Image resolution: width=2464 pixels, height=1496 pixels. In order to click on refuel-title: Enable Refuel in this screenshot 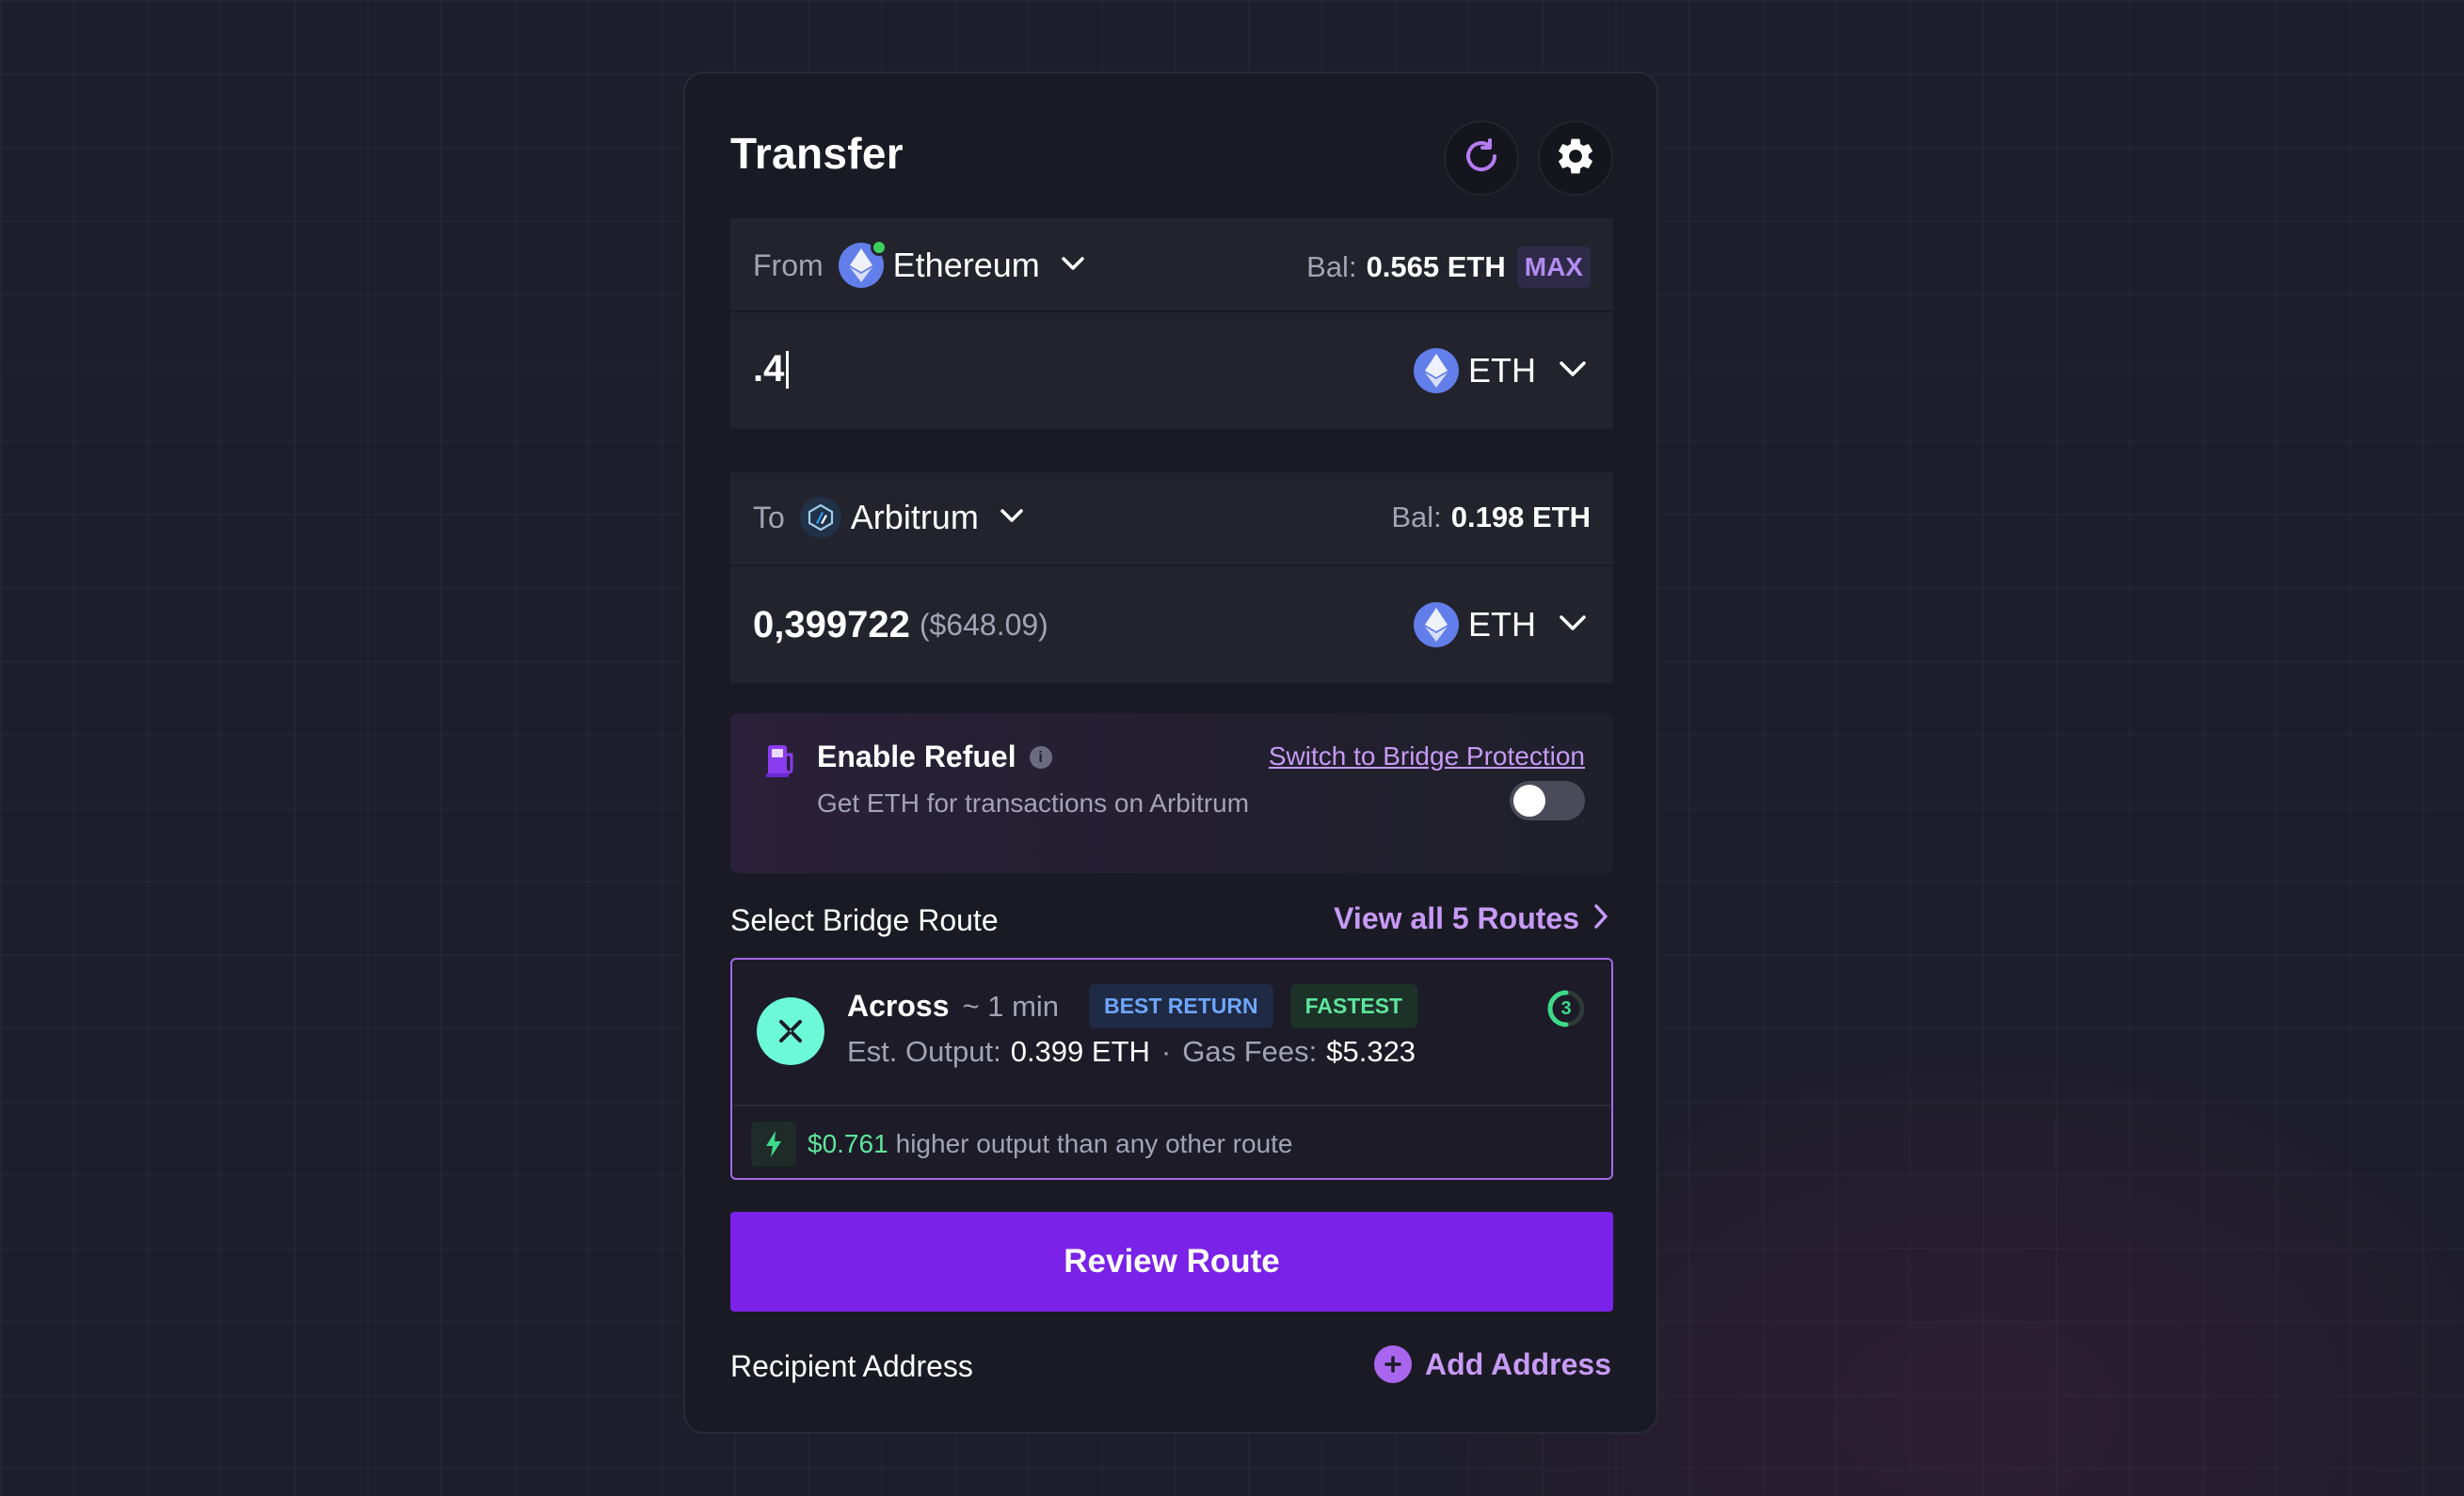, I will do `click(916, 756)`.